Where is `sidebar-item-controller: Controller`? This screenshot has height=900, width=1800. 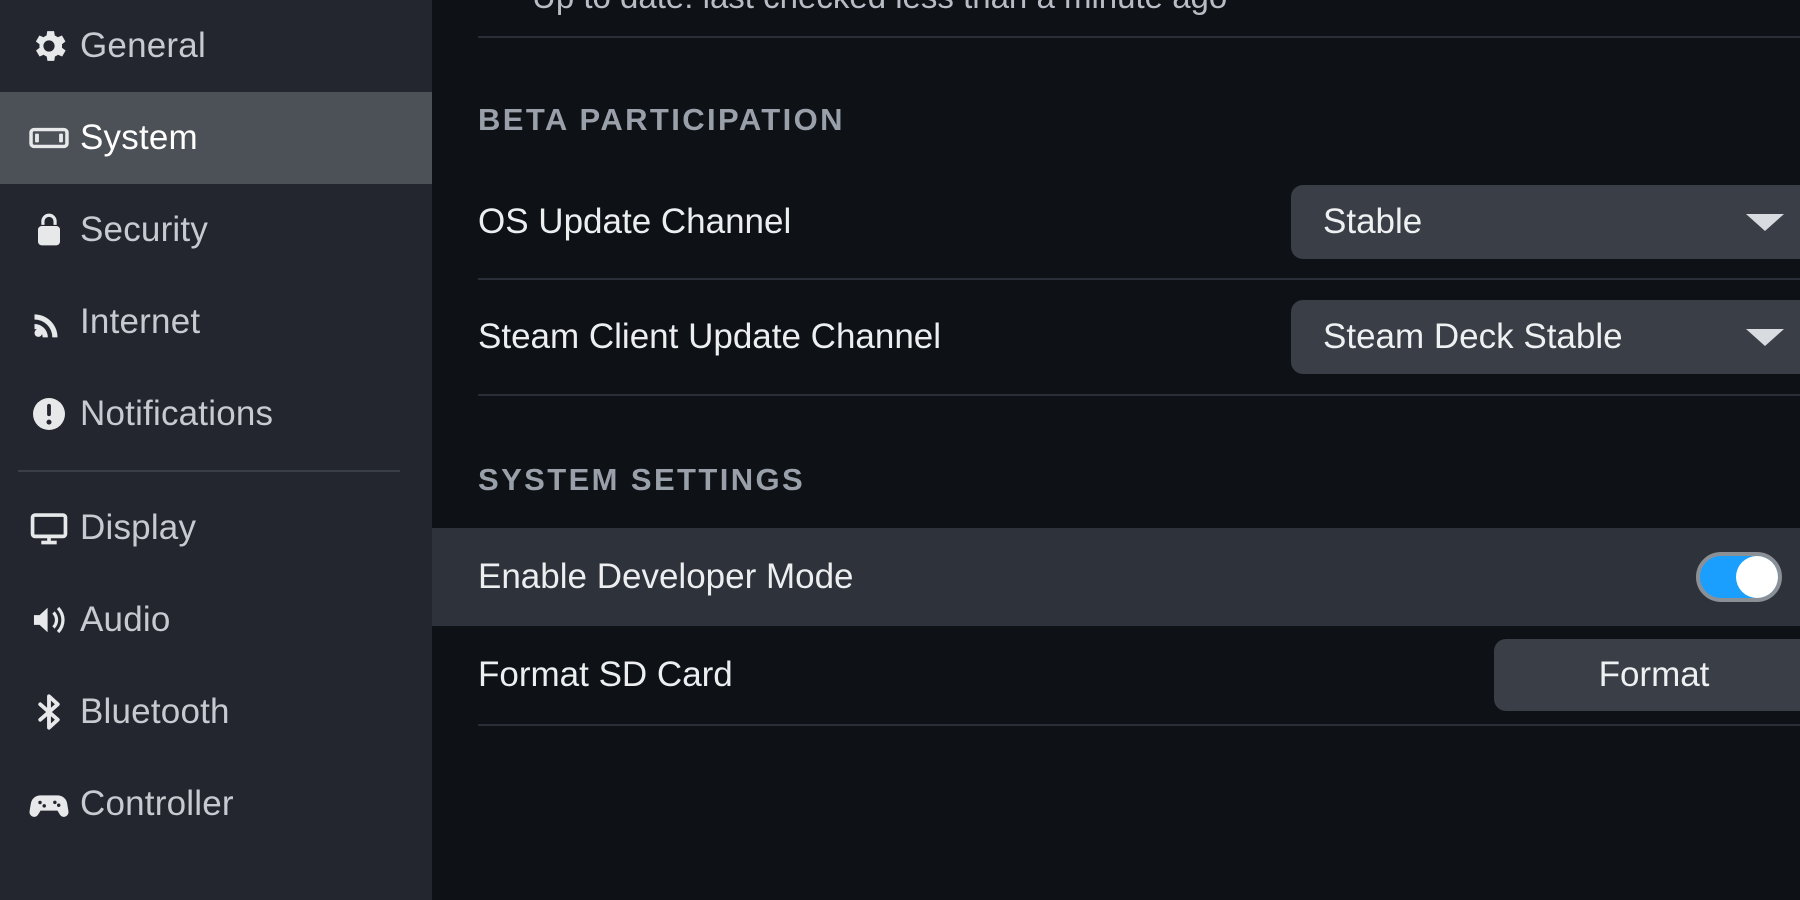 sidebar-item-controller: Controller is located at coordinates (216, 804).